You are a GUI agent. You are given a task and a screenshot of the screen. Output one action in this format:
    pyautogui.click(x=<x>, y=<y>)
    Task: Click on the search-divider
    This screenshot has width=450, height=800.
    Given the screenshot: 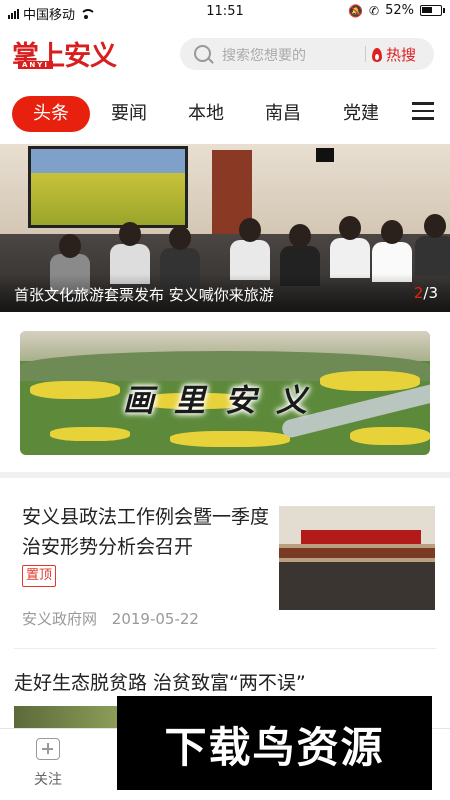 What is the action you would take?
    pyautogui.click(x=365, y=54)
    